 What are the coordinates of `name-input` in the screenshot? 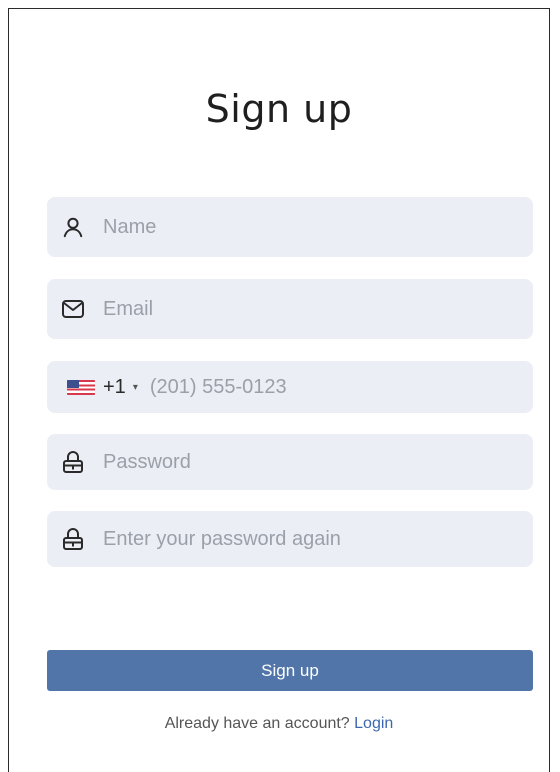 It's located at (318, 227).